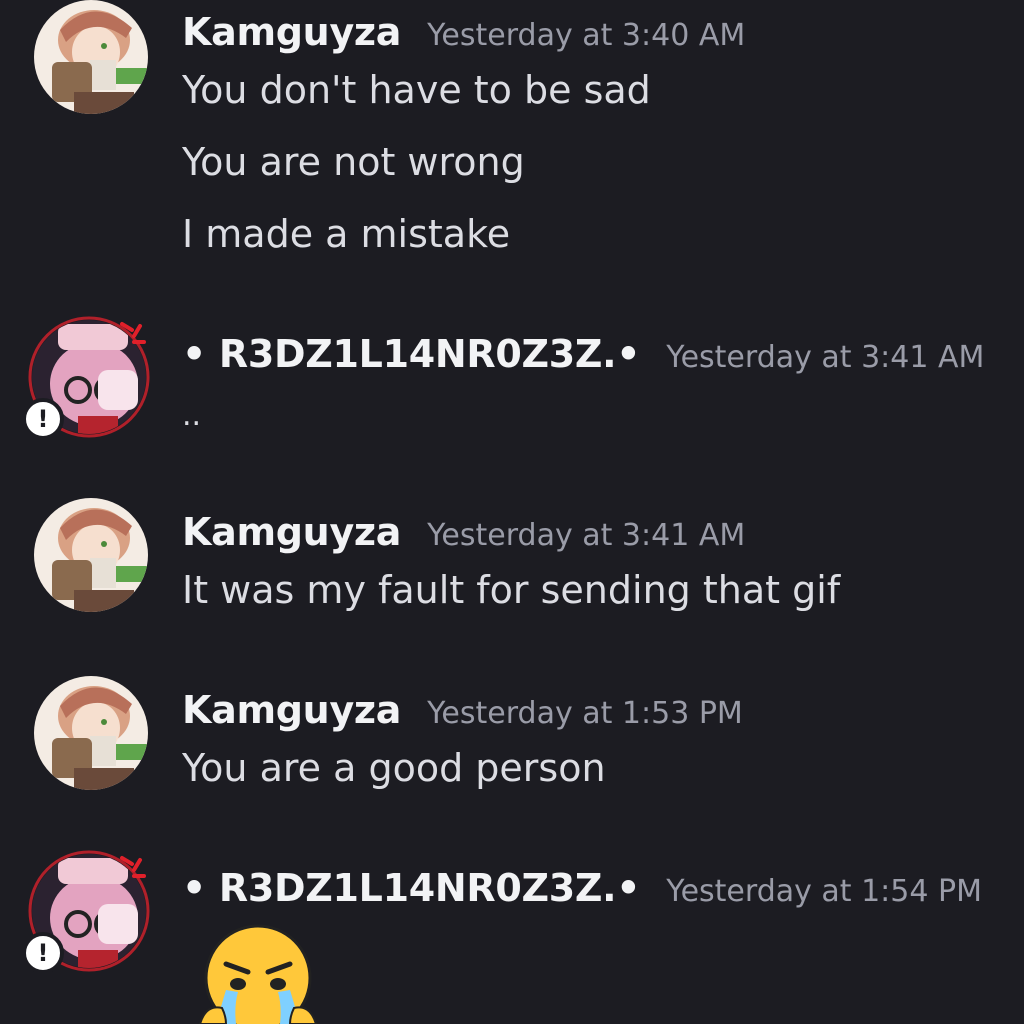  Describe the element at coordinates (416, 90) in the screenshot. I see `message-text: You don't have to be sad` at that location.